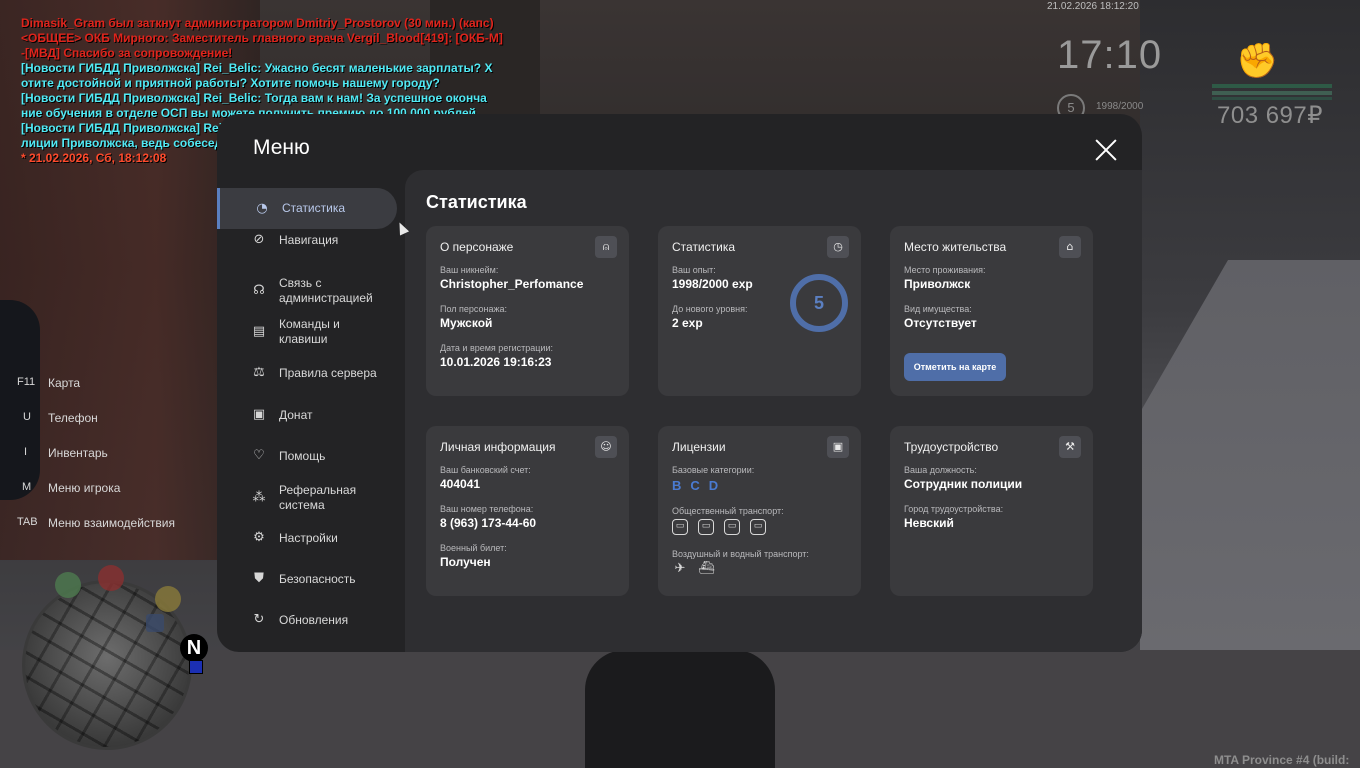 The width and height of the screenshot is (1360, 768). Describe the element at coordinates (732, 527) in the screenshot. I see `tram-icon: ▭` at that location.